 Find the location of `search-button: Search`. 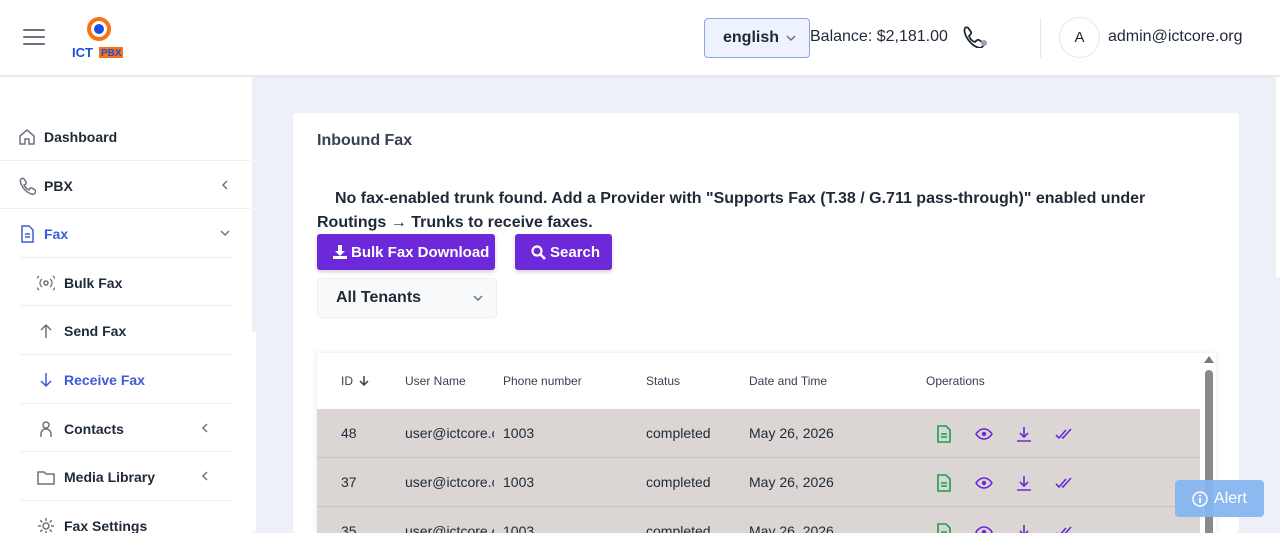

search-button: Search is located at coordinates (563, 252).